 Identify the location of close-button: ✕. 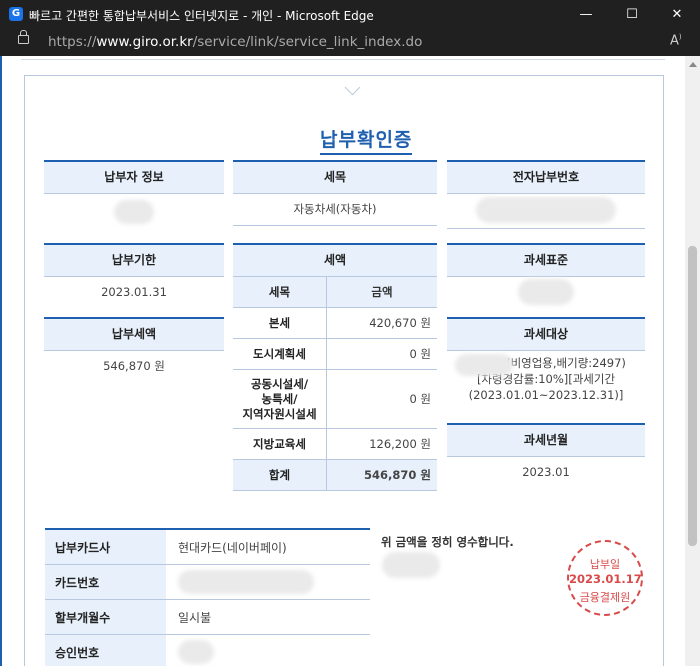
(677, 14).